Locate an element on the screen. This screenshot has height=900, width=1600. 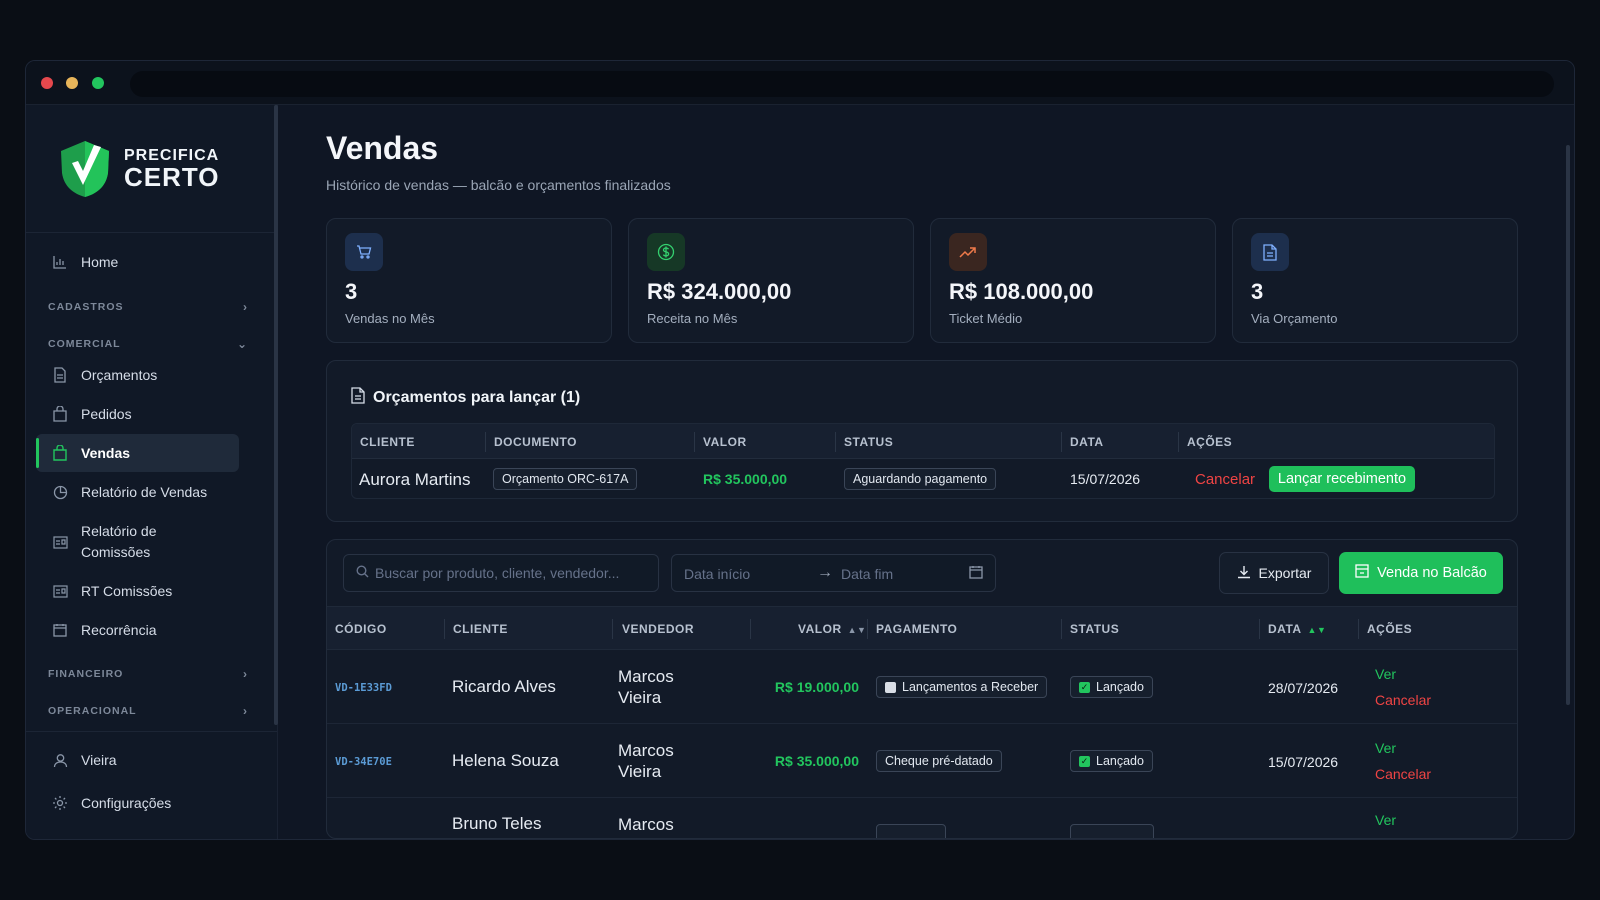
logo-shield-icon is located at coordinates (85, 169).